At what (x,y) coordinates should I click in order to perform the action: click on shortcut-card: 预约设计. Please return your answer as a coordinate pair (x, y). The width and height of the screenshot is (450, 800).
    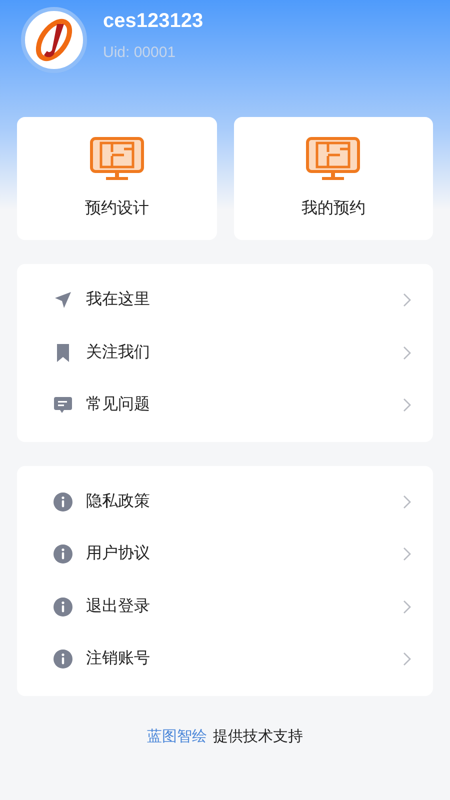
    Looking at the image, I should click on (116, 178).